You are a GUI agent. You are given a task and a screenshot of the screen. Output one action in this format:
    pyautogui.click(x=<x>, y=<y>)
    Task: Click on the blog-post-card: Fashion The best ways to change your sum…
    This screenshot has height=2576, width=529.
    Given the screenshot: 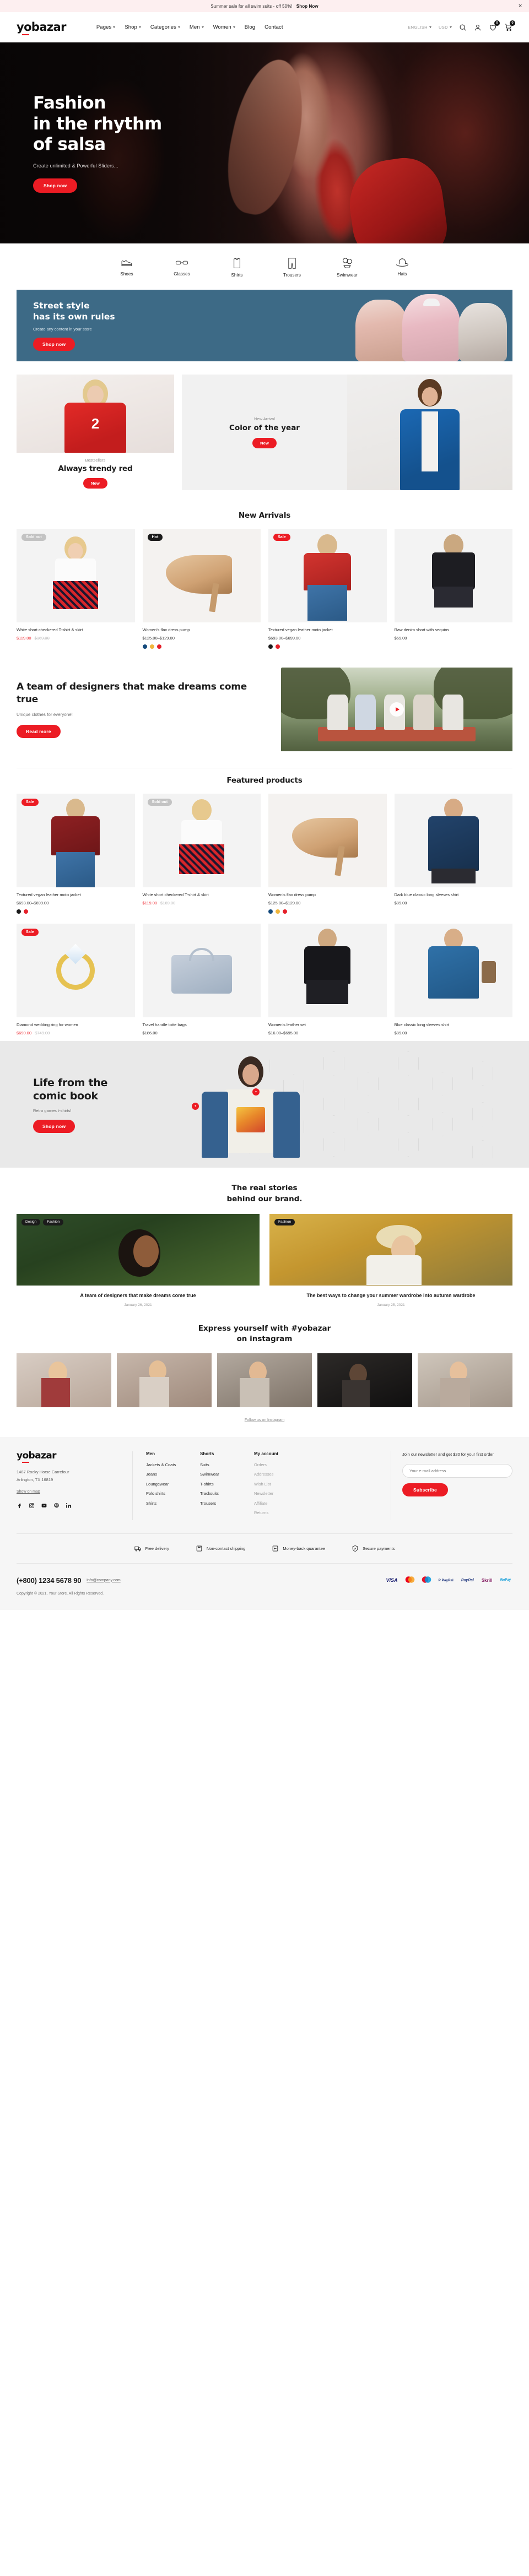 What is the action you would take?
    pyautogui.click(x=390, y=1260)
    